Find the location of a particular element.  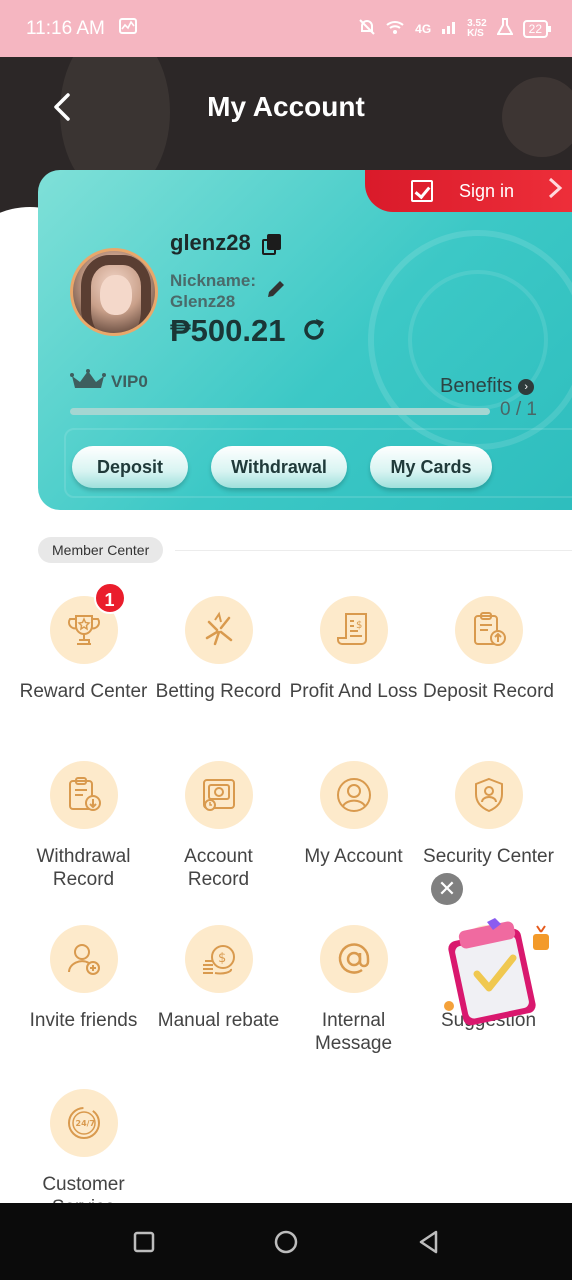

menu-item-reward-center: 1 Reward Center is located at coordinates (83, 642).